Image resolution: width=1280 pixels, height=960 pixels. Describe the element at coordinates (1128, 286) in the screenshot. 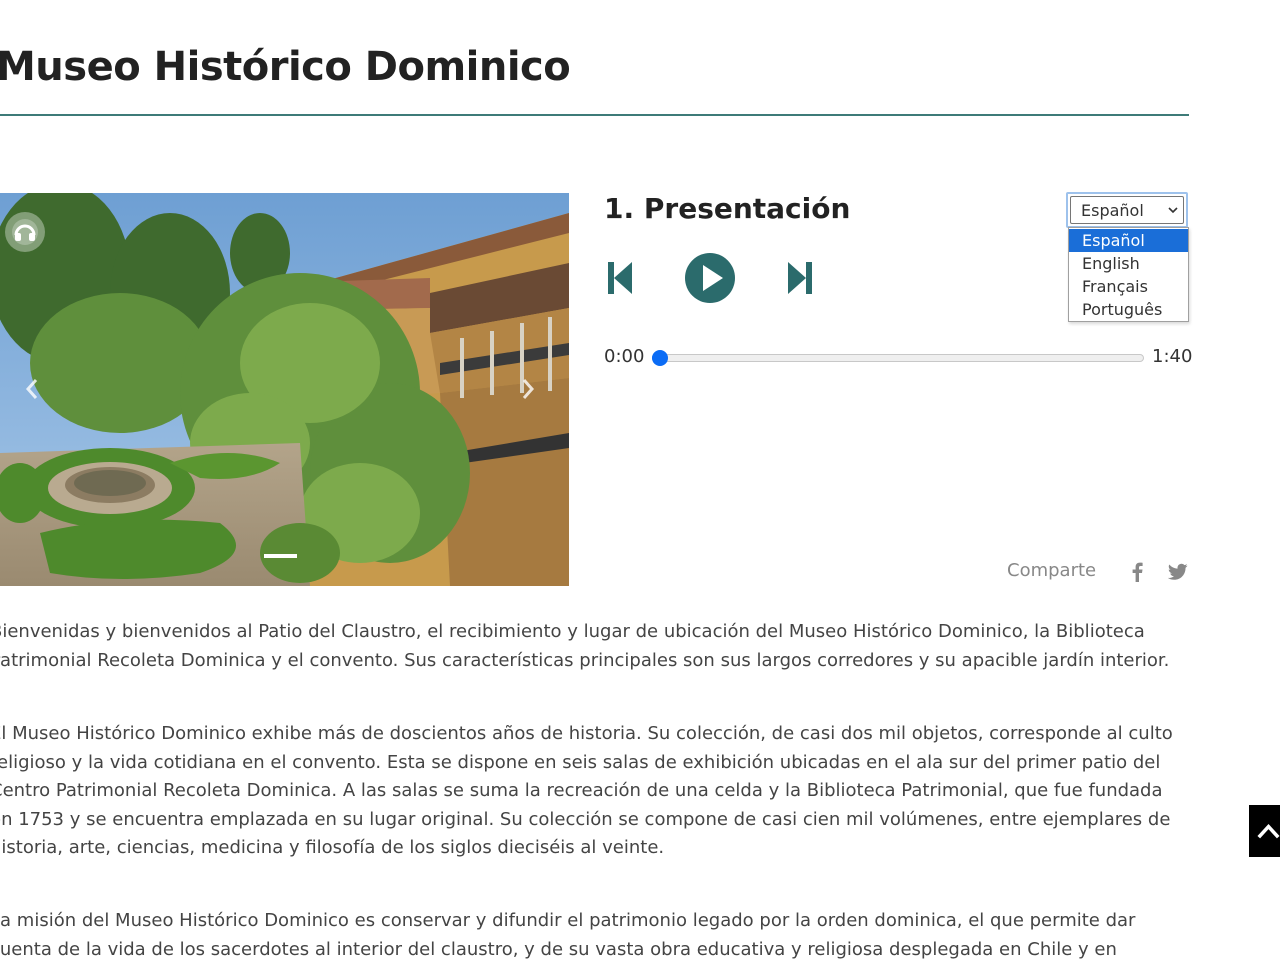

I see `language-option-francais: Français` at that location.